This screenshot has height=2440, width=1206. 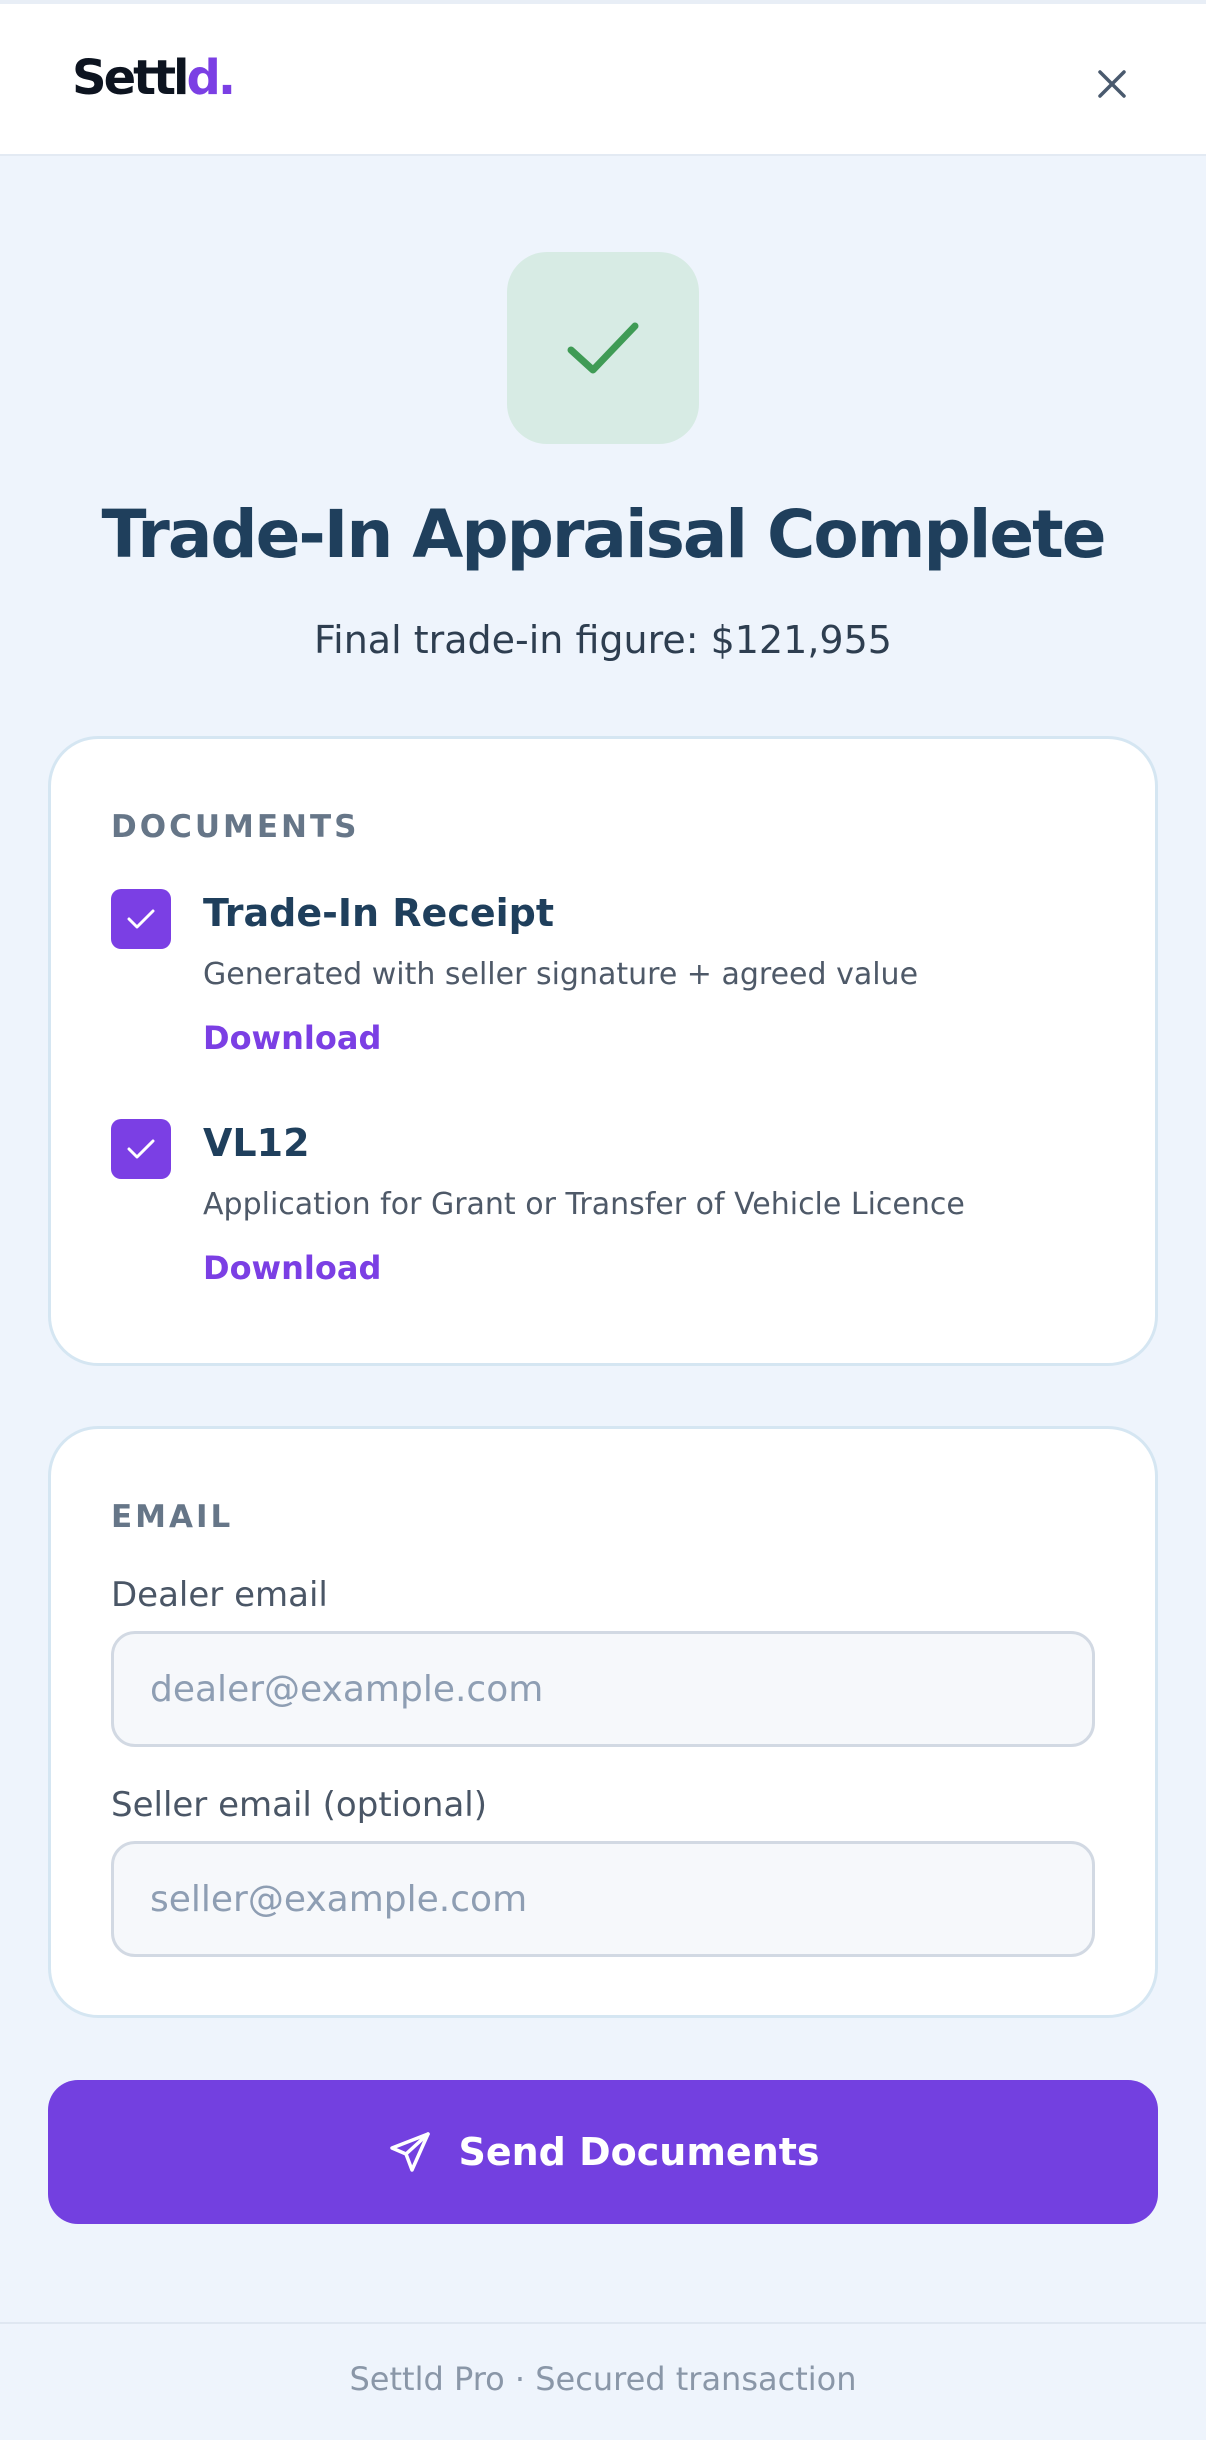 What do you see at coordinates (603, 1689) in the screenshot?
I see `dealer-email-field` at bounding box center [603, 1689].